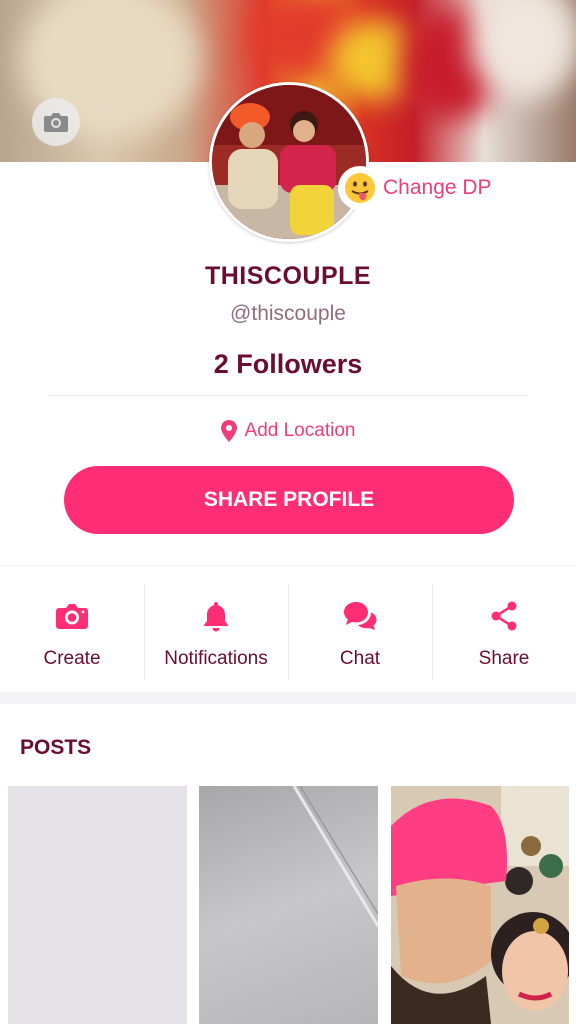 The image size is (576, 1024). I want to click on change-dp-label: Change DP, so click(437, 187).